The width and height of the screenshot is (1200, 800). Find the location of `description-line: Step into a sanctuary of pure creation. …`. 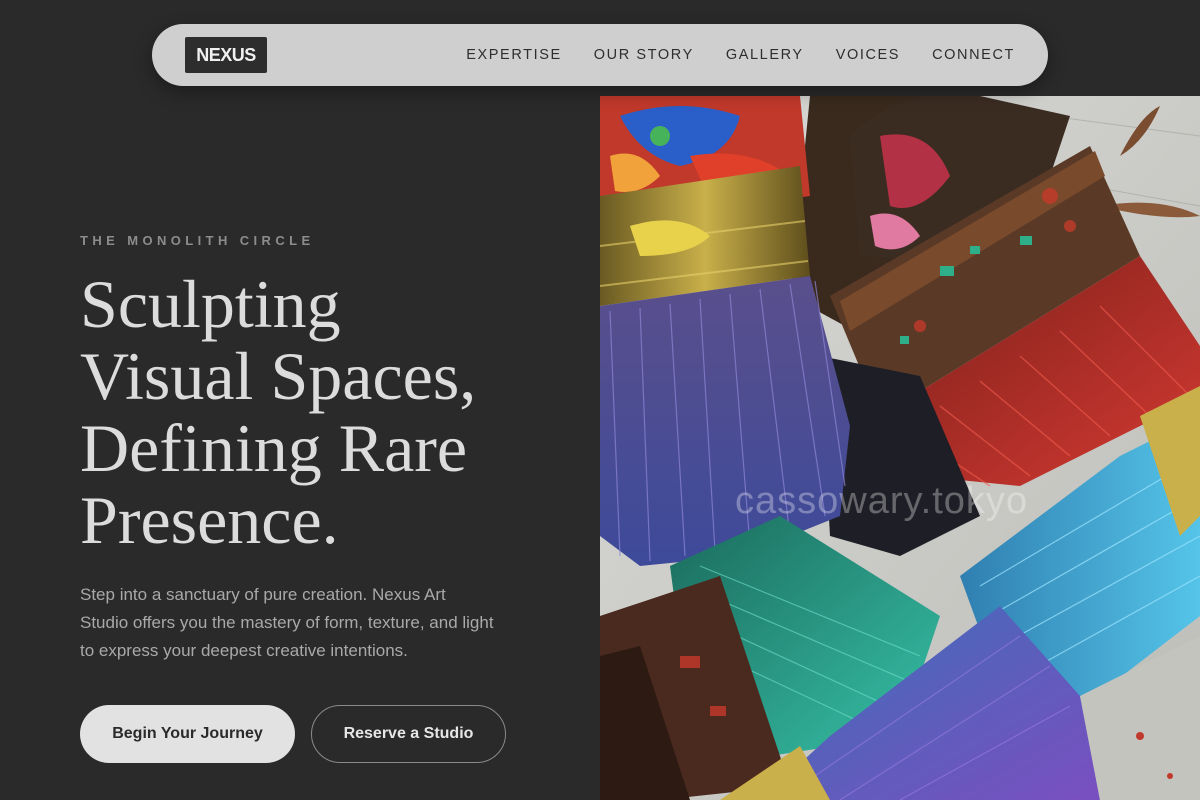

description-line: Step into a sanctuary of pure creation. … is located at coordinates (263, 594).